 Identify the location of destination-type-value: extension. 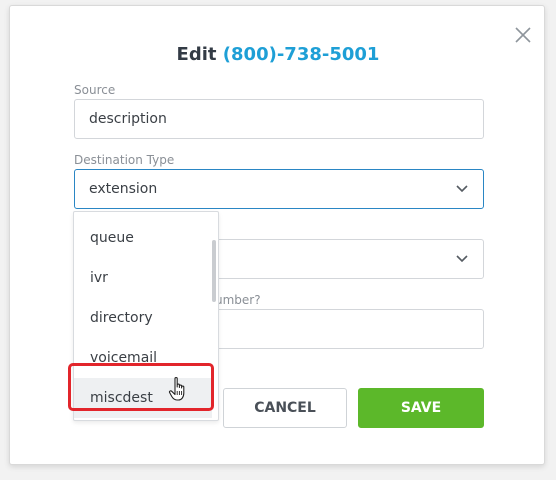
(123, 189).